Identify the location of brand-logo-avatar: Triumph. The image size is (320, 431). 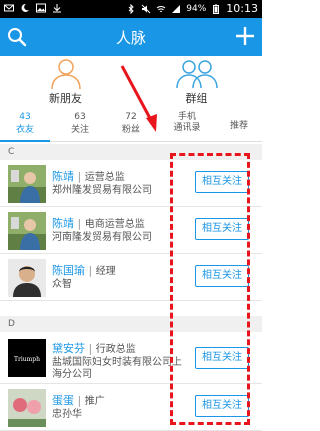
(27, 358).